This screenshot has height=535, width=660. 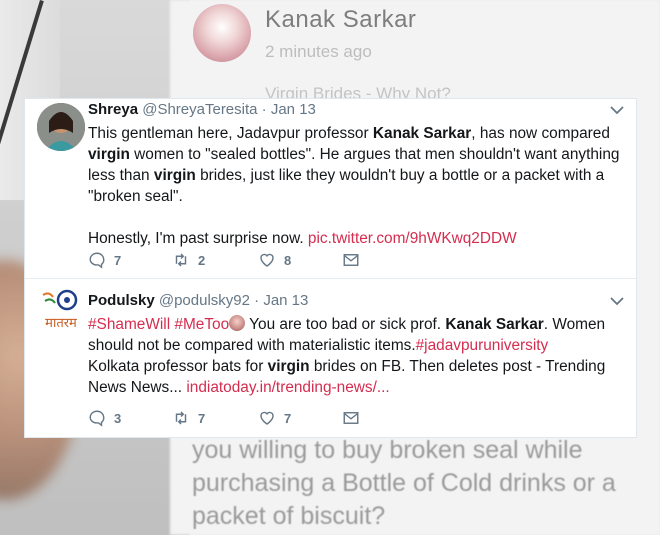 What do you see at coordinates (288, 418) in the screenshot?
I see `like-count: 7` at bounding box center [288, 418].